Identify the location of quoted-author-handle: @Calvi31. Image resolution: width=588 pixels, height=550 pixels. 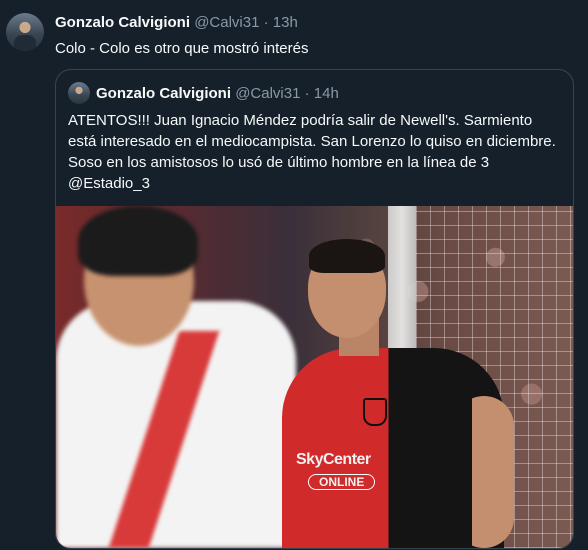
(268, 93).